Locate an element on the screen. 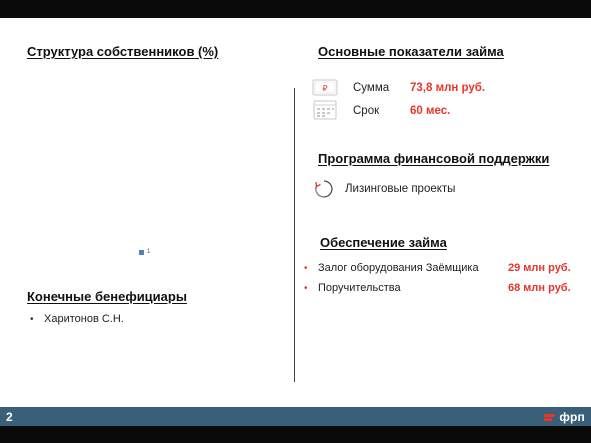 The image size is (591, 443). loan-amount-label: Сумма is located at coordinates (371, 88).